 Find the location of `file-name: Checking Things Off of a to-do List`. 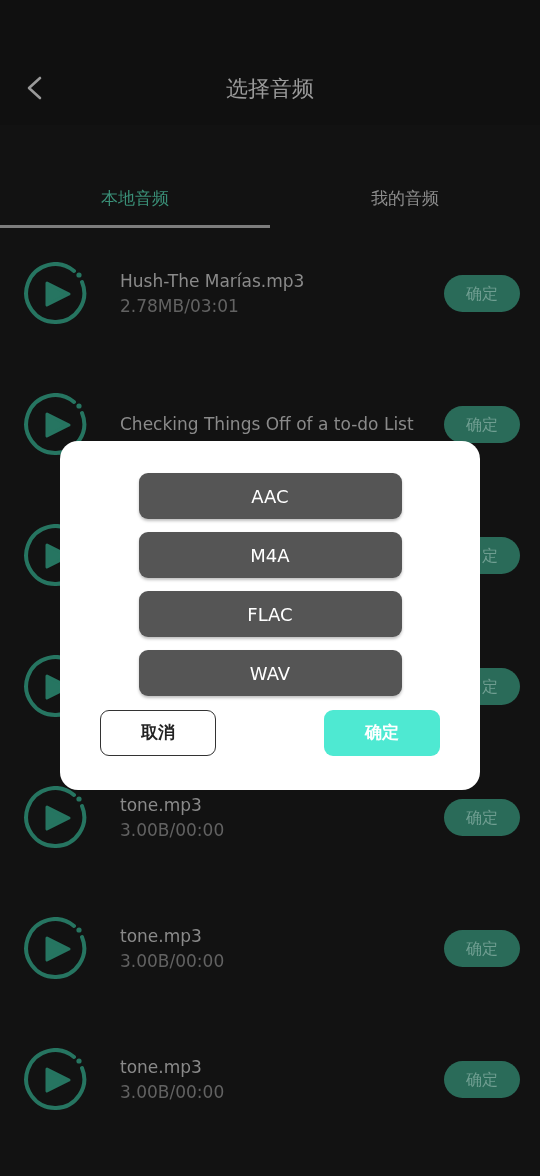

file-name: Checking Things Off of a to-do List is located at coordinates (267, 424).